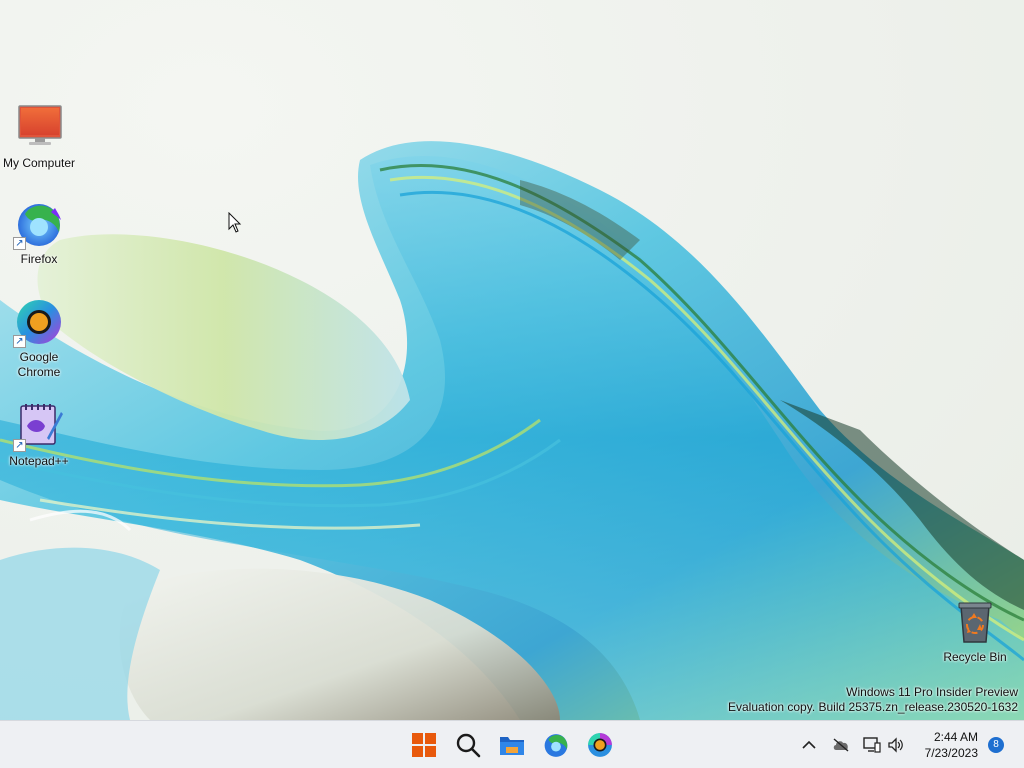 Image resolution: width=1024 pixels, height=768 pixels. I want to click on chrome-icon: ↗, so click(38, 323).